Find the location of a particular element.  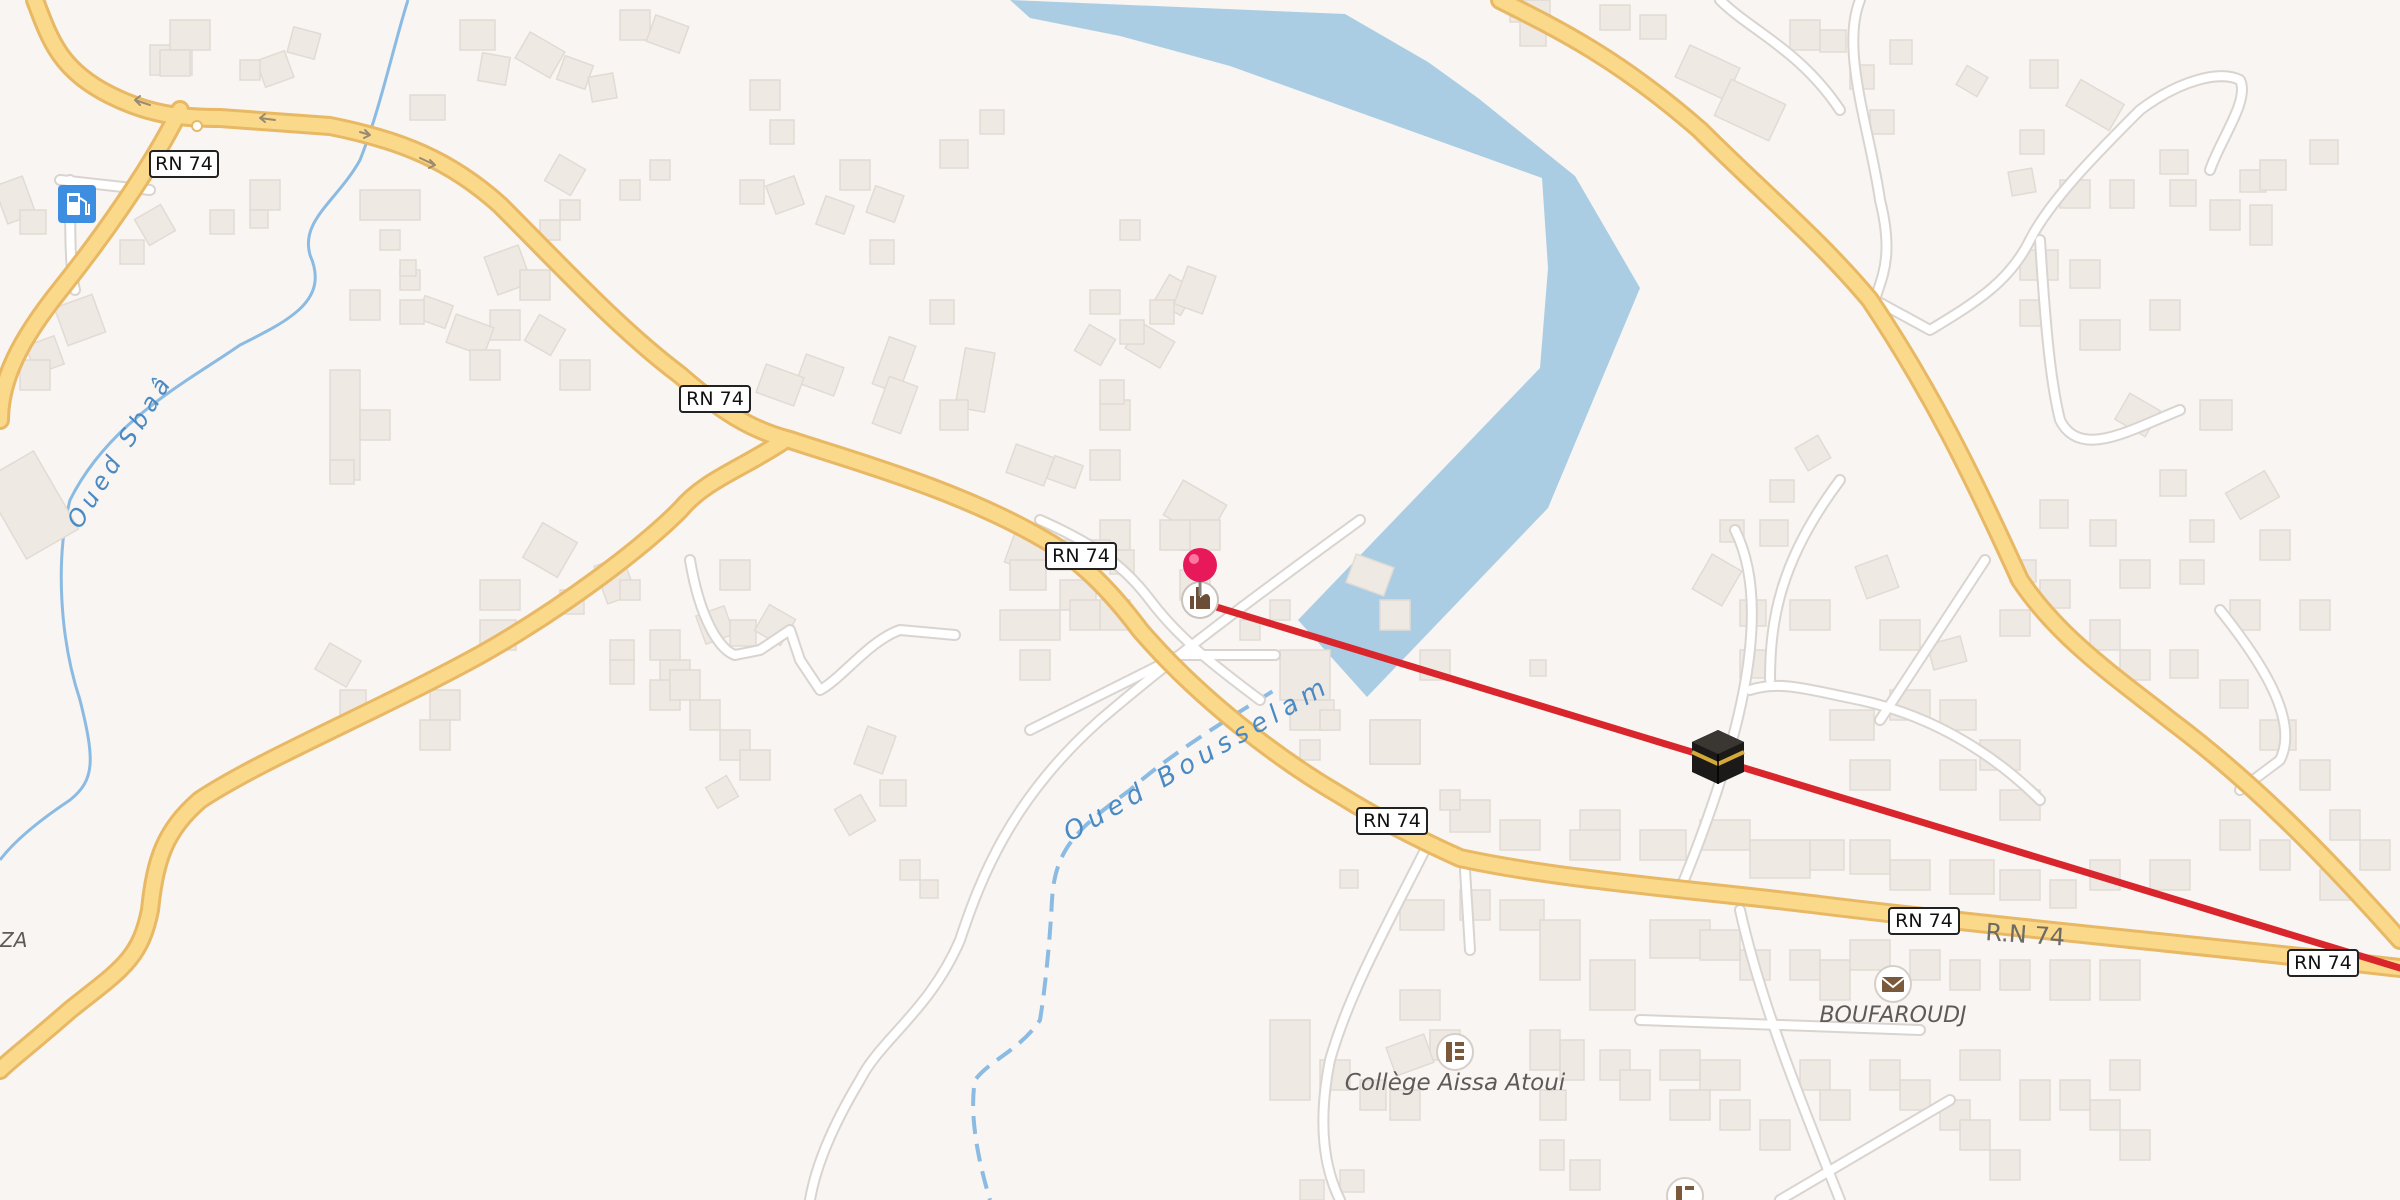

post-office-icon is located at coordinates (1893, 984).